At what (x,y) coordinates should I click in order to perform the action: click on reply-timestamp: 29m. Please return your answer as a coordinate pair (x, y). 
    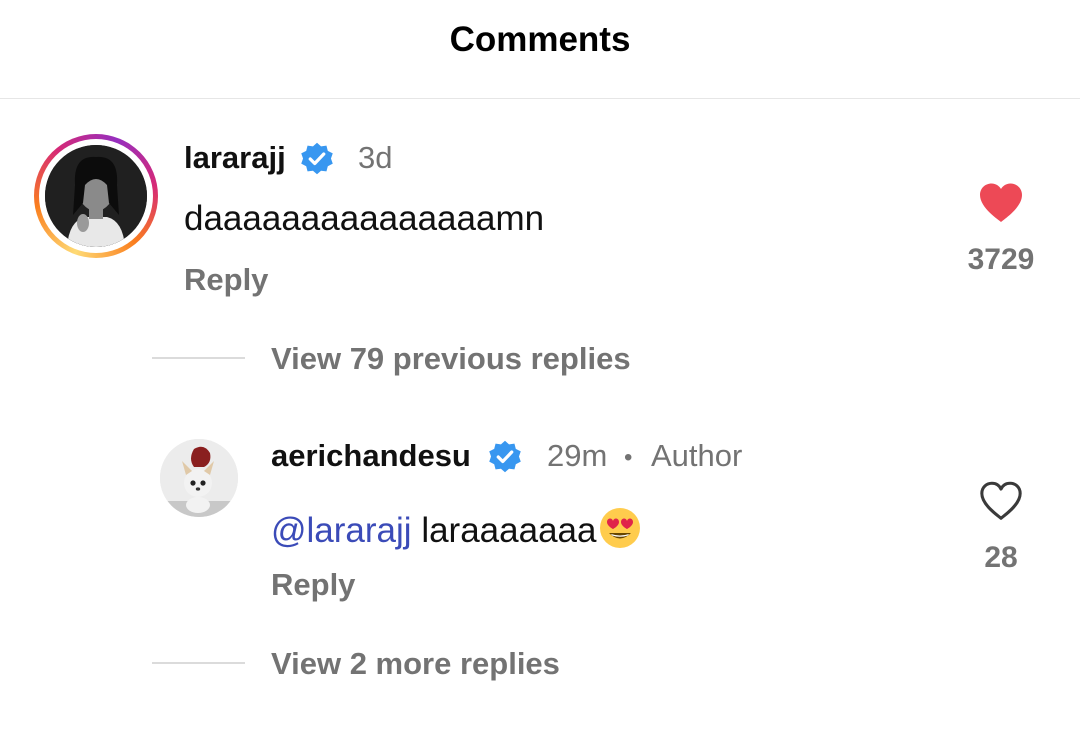
    Looking at the image, I should click on (577, 455).